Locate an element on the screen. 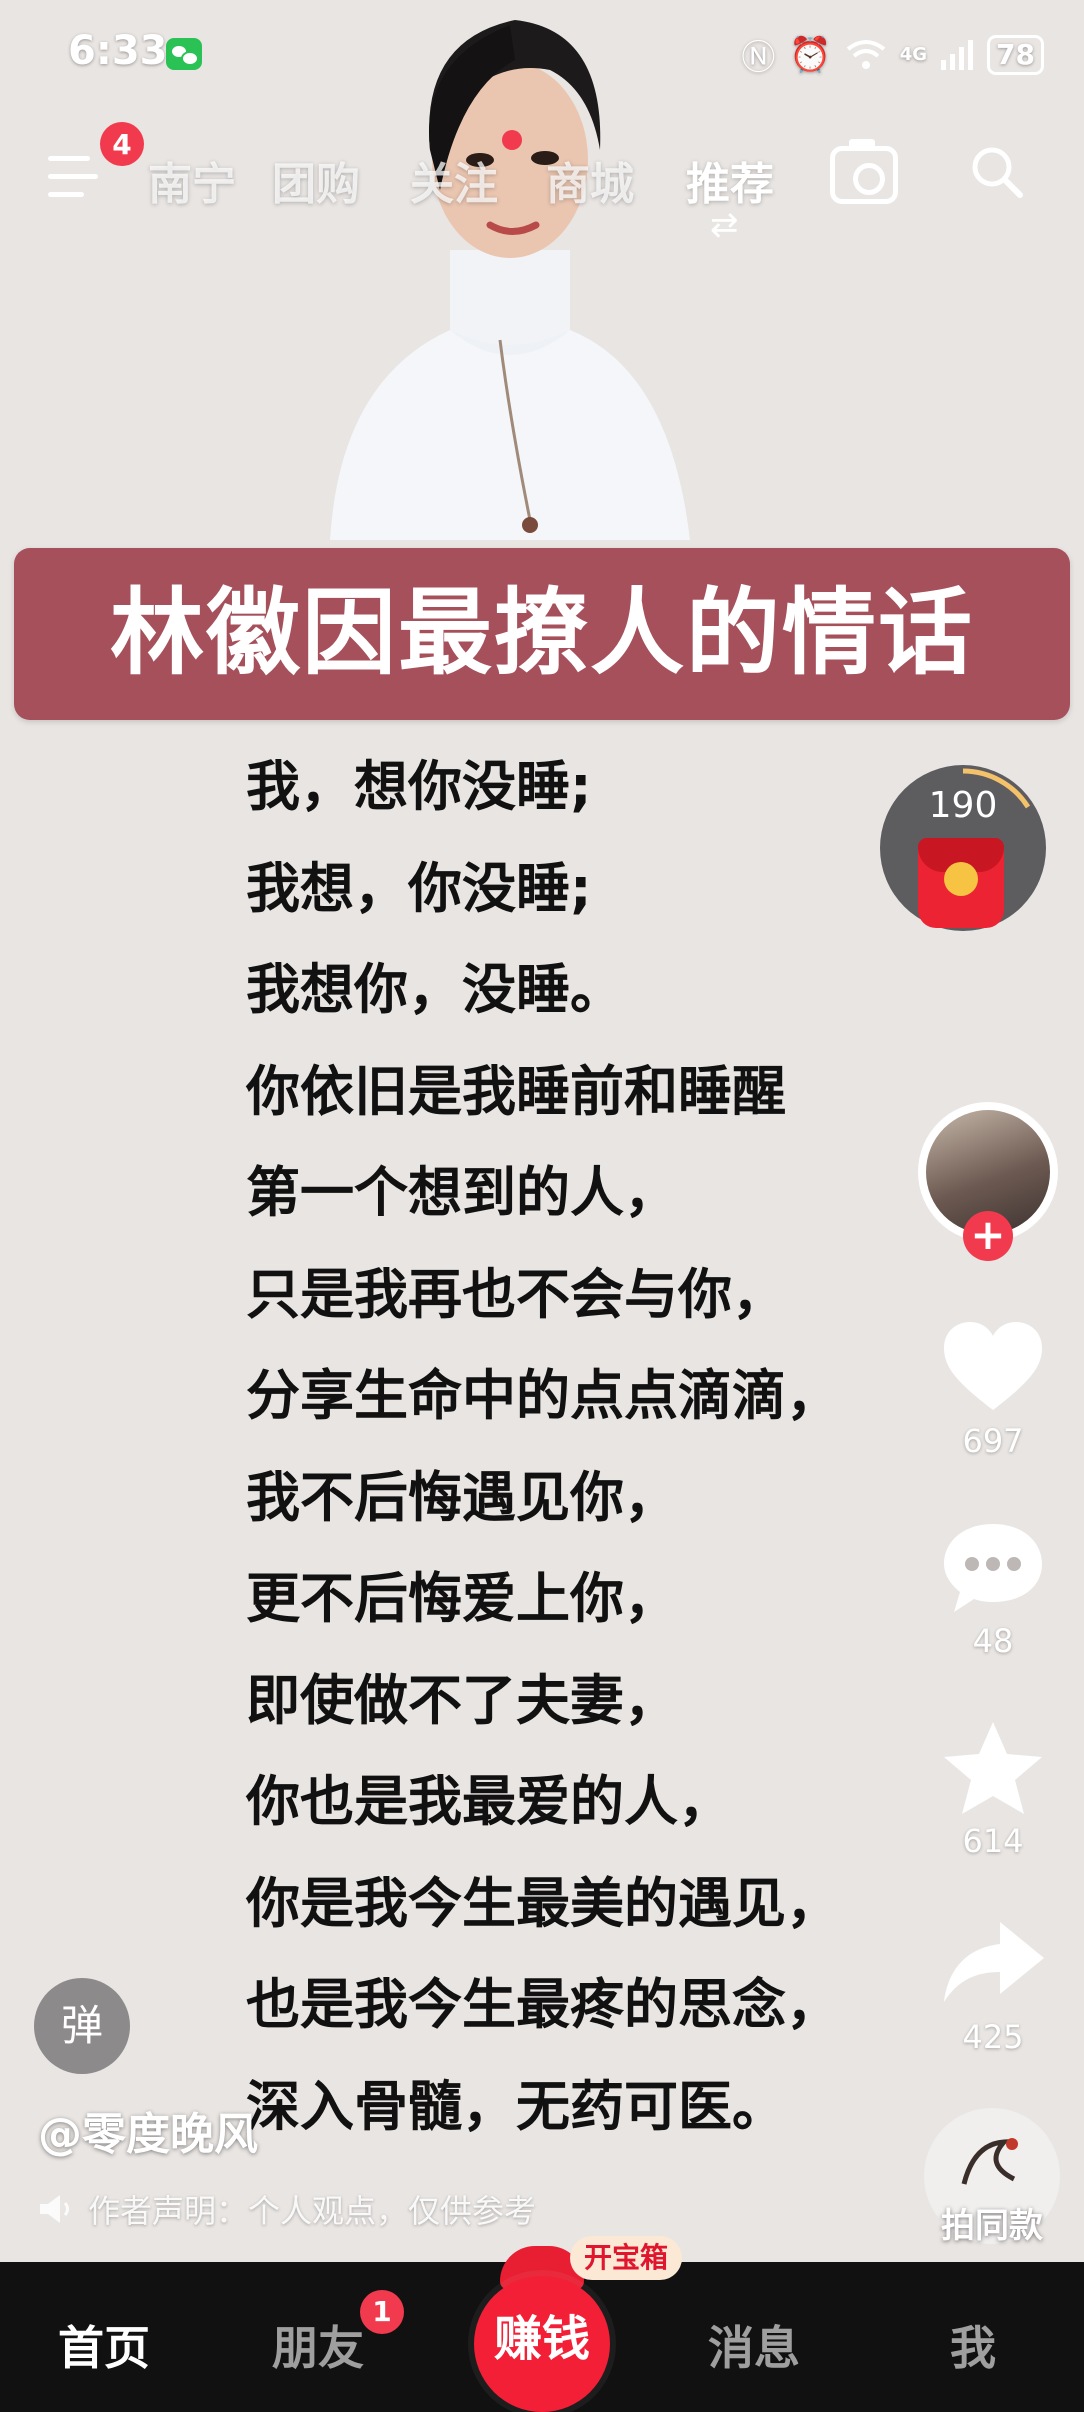  video-title: 林徽因最撩人的情话 is located at coordinates (541, 633).